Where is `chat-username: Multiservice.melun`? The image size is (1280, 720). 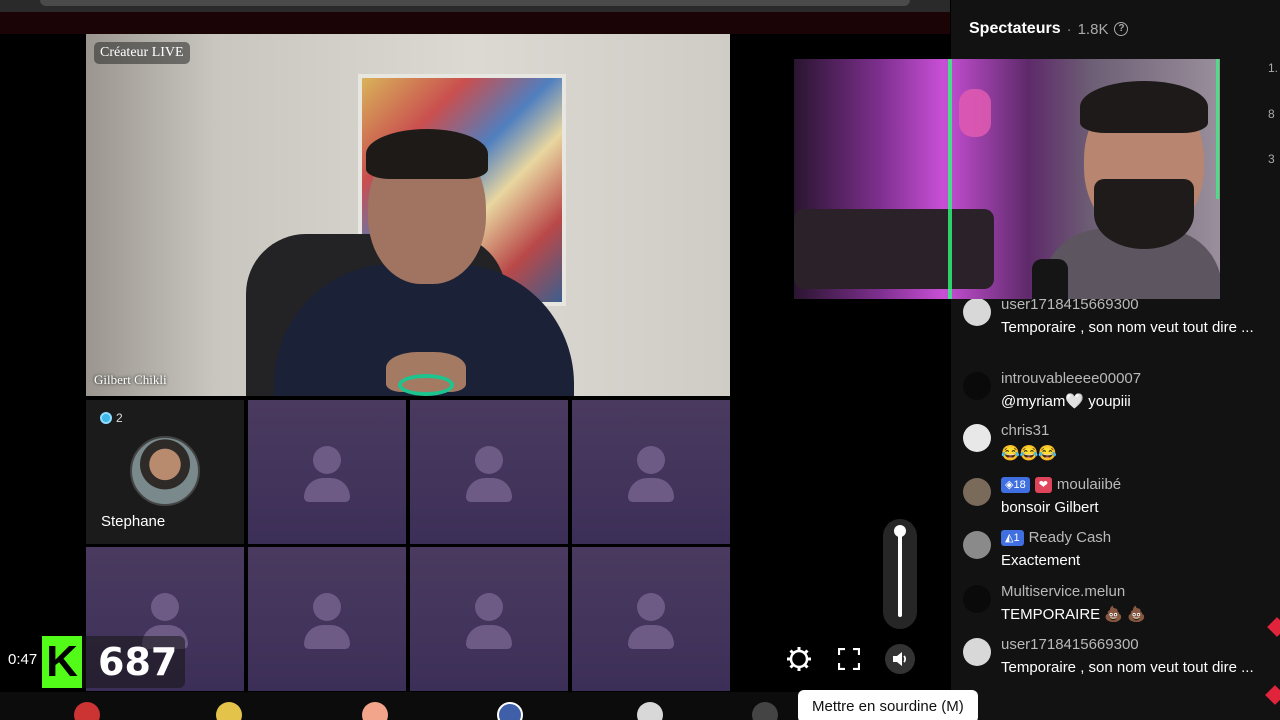 chat-username: Multiservice.melun is located at coordinates (1063, 591).